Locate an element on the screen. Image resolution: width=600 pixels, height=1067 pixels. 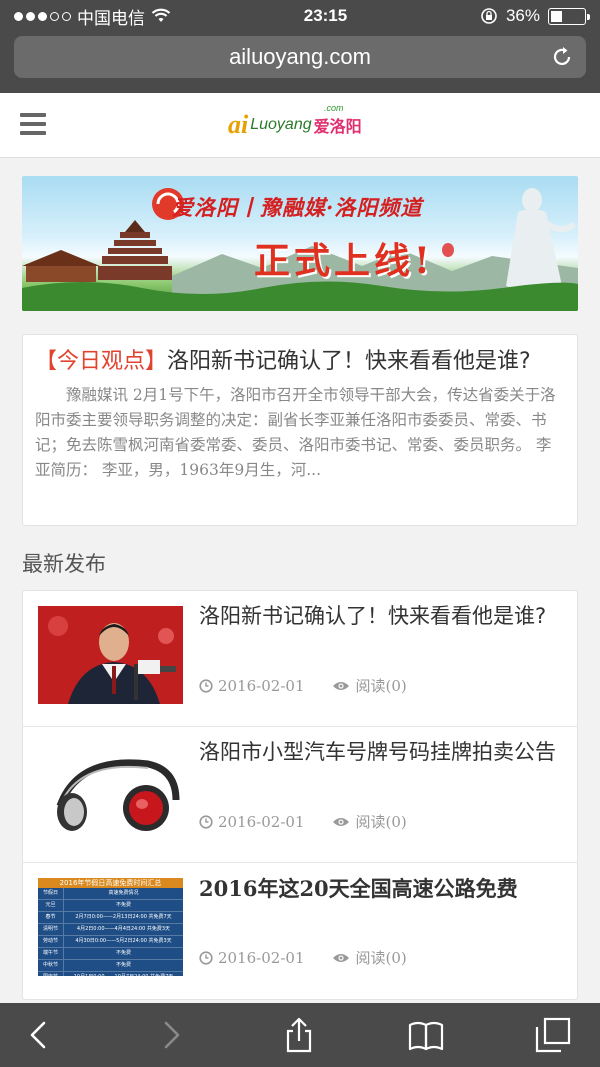
thumb-table-cell: 4月2日0:00——4月4日24:00 共免费3天 is located at coordinates (123, 929).